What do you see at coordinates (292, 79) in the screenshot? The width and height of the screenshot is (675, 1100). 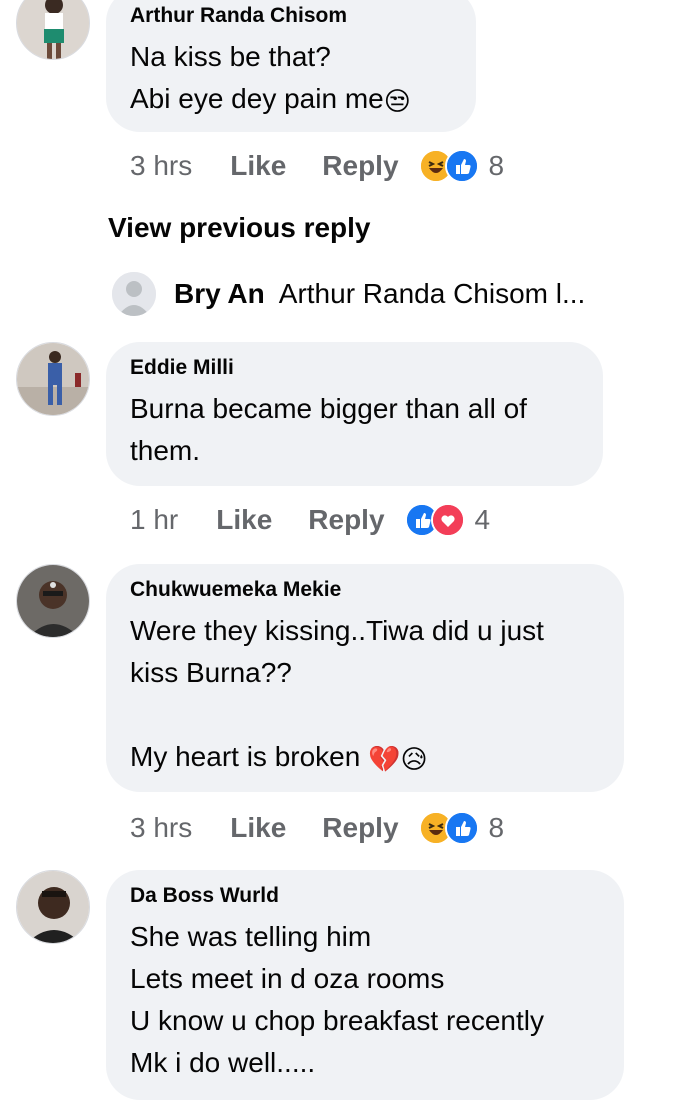 I see `comment-text: Na kiss be that? Abi eye dey pain me😒` at bounding box center [292, 79].